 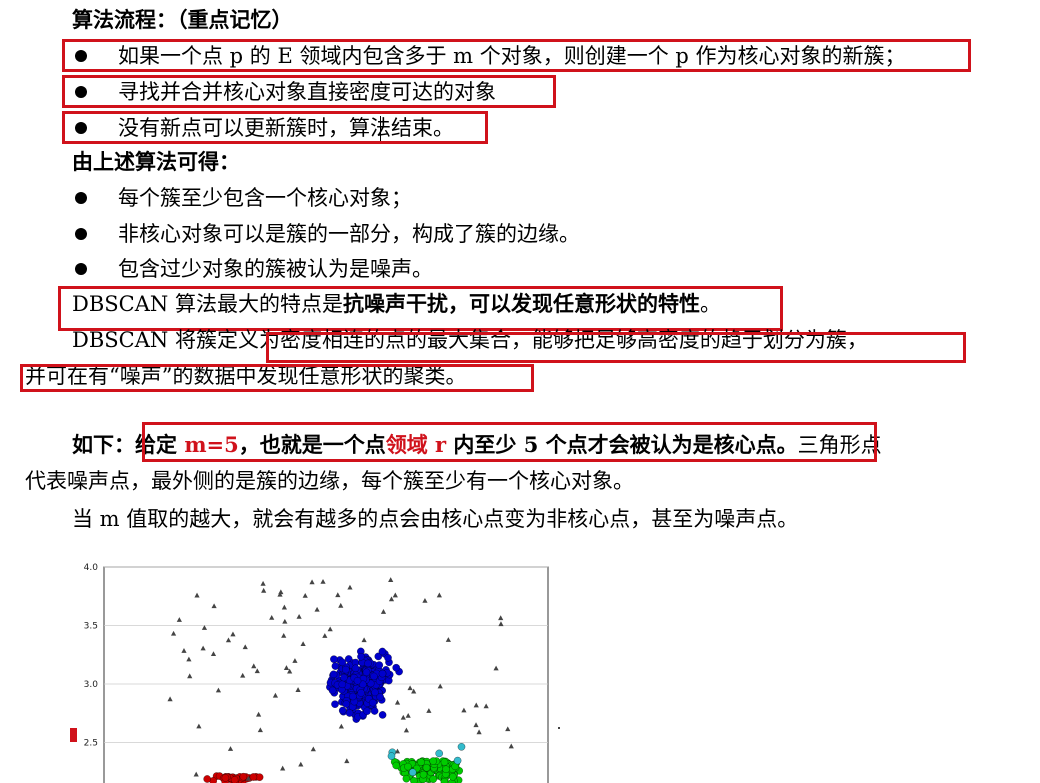 I want to click on y-tick-label: 4.0, so click(x=91, y=568).